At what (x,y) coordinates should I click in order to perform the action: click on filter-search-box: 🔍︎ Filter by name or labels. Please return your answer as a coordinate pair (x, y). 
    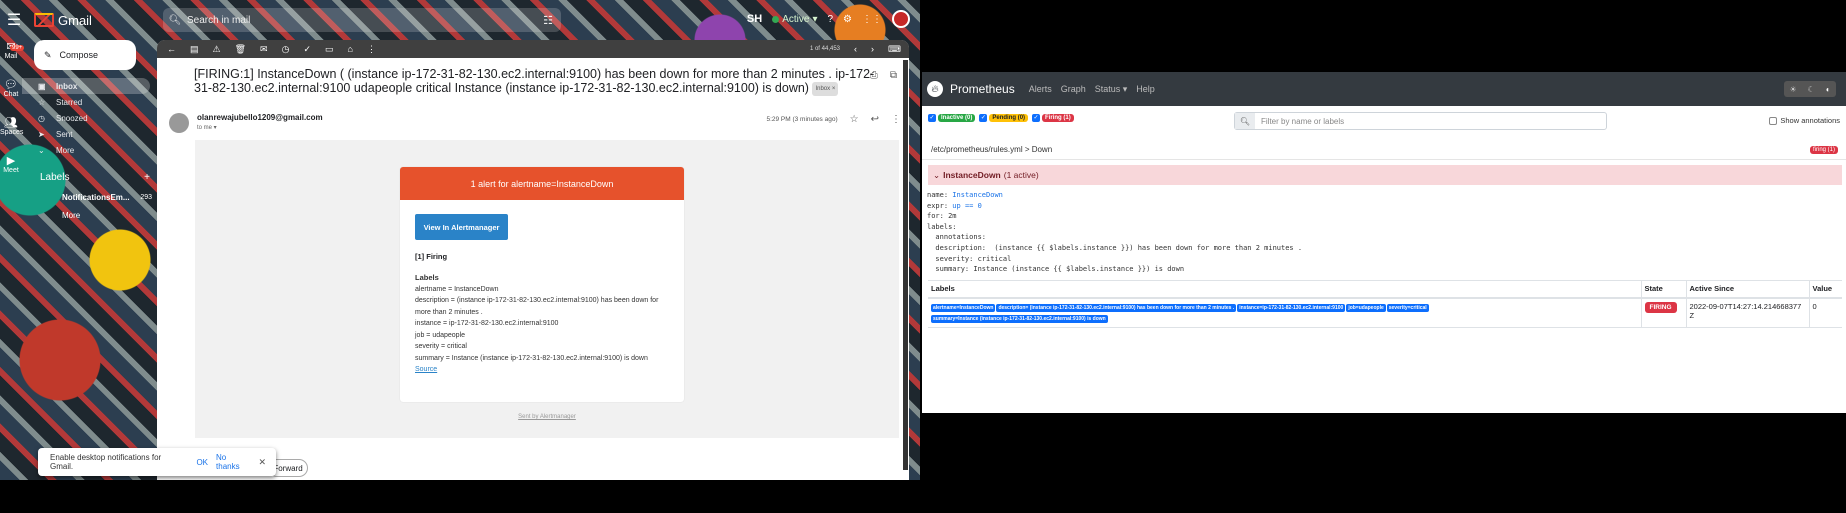
    Looking at the image, I should click on (1420, 121).